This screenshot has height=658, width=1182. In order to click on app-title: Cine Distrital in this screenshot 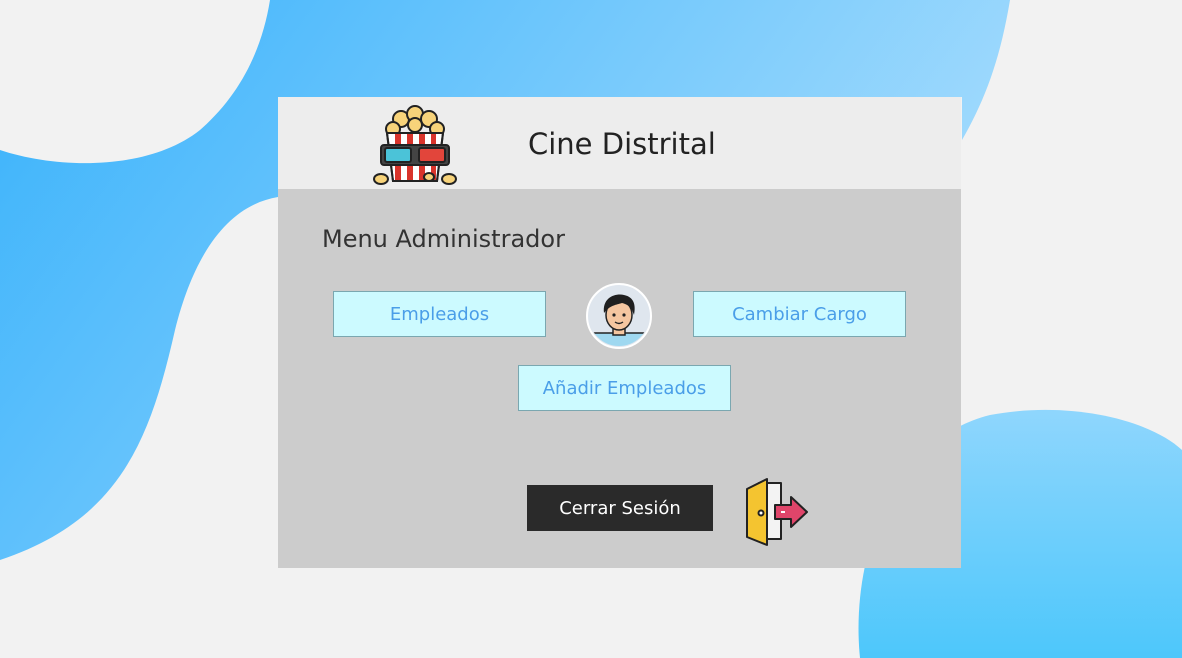, I will do `click(622, 144)`.